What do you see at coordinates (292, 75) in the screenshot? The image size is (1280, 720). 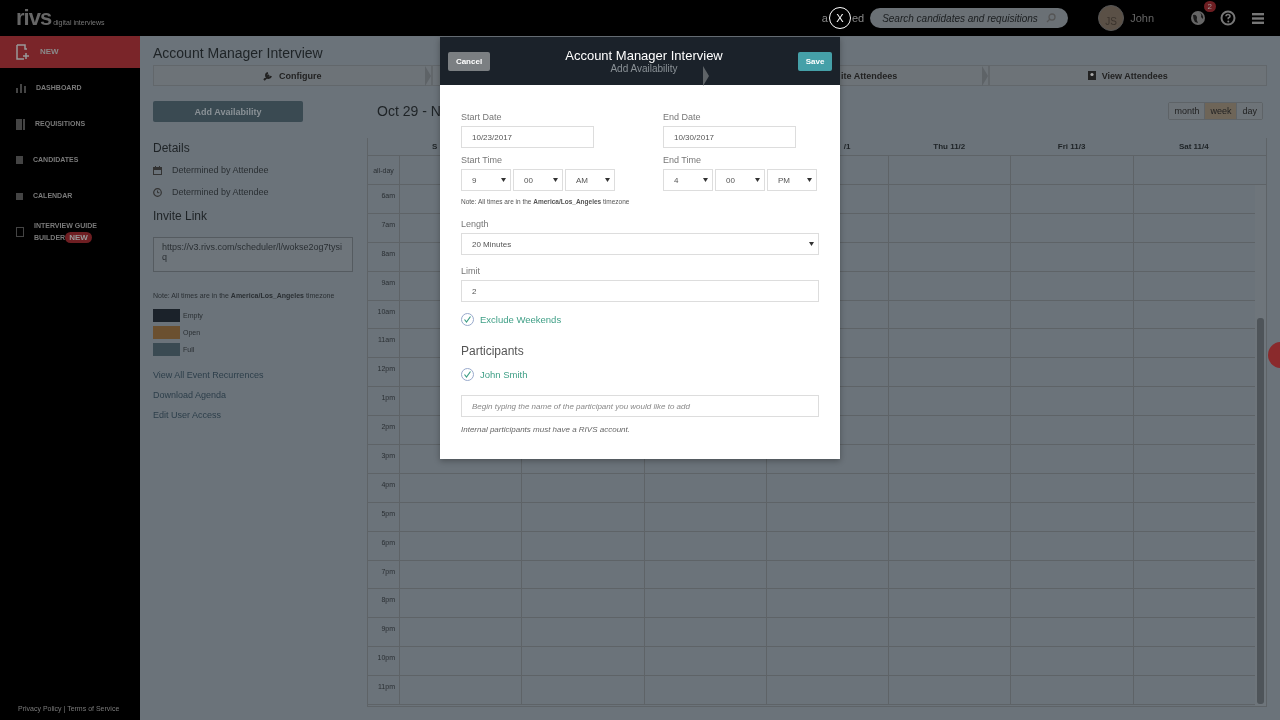 I see `step-tab: Configure` at bounding box center [292, 75].